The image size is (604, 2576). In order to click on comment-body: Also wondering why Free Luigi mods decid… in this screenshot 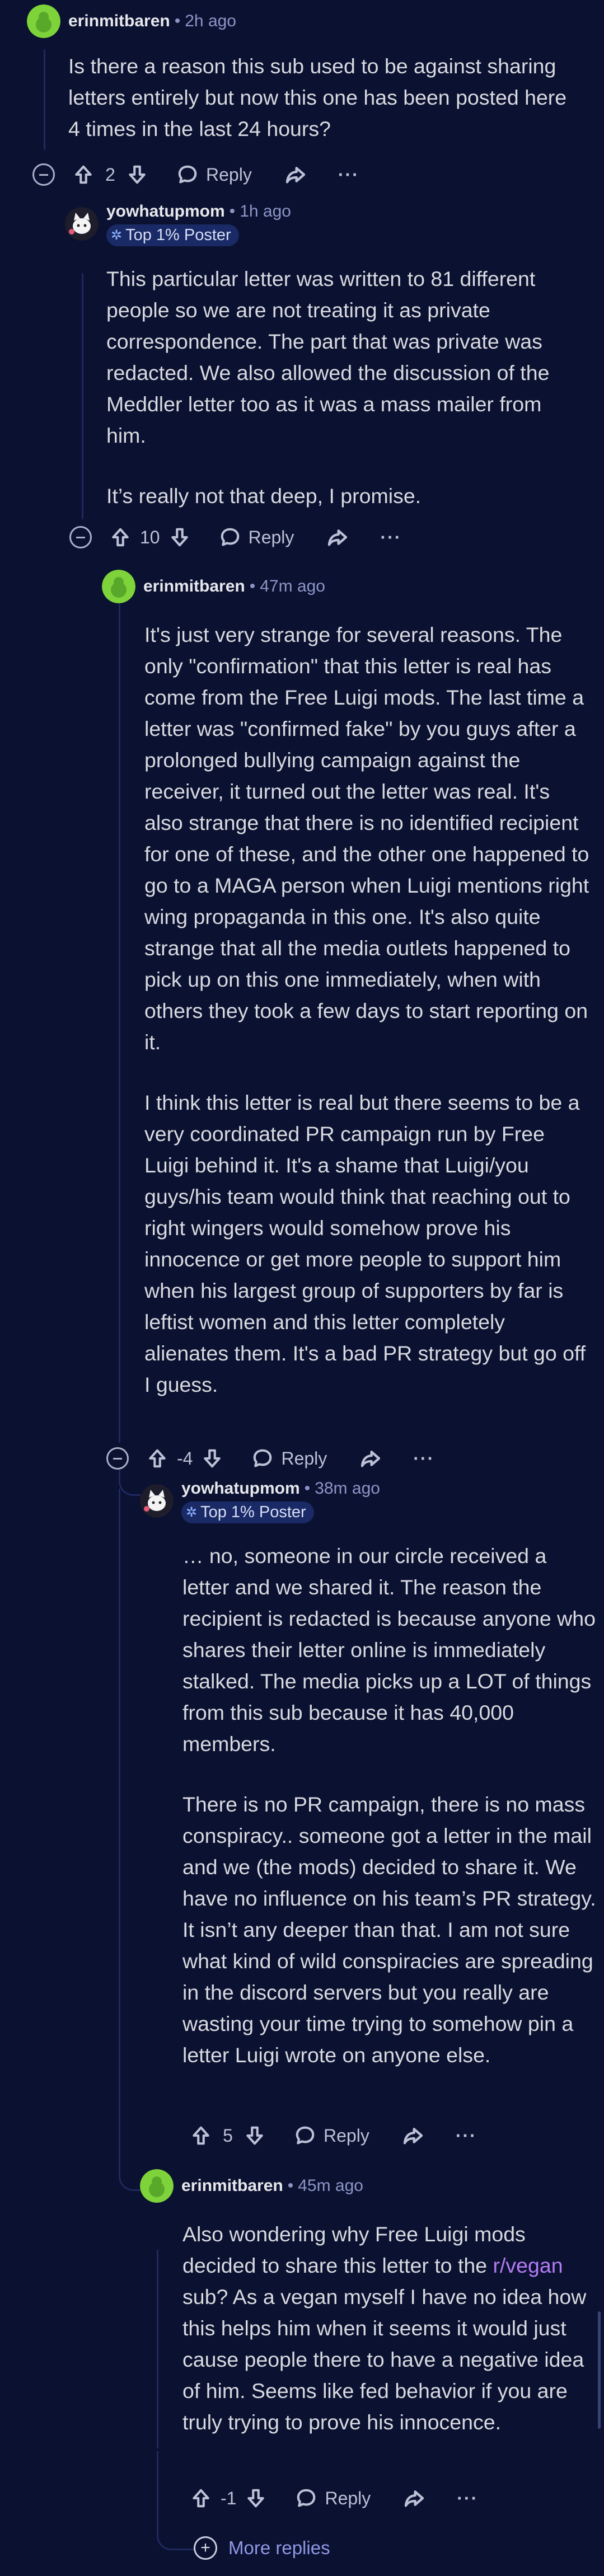, I will do `click(384, 2328)`.